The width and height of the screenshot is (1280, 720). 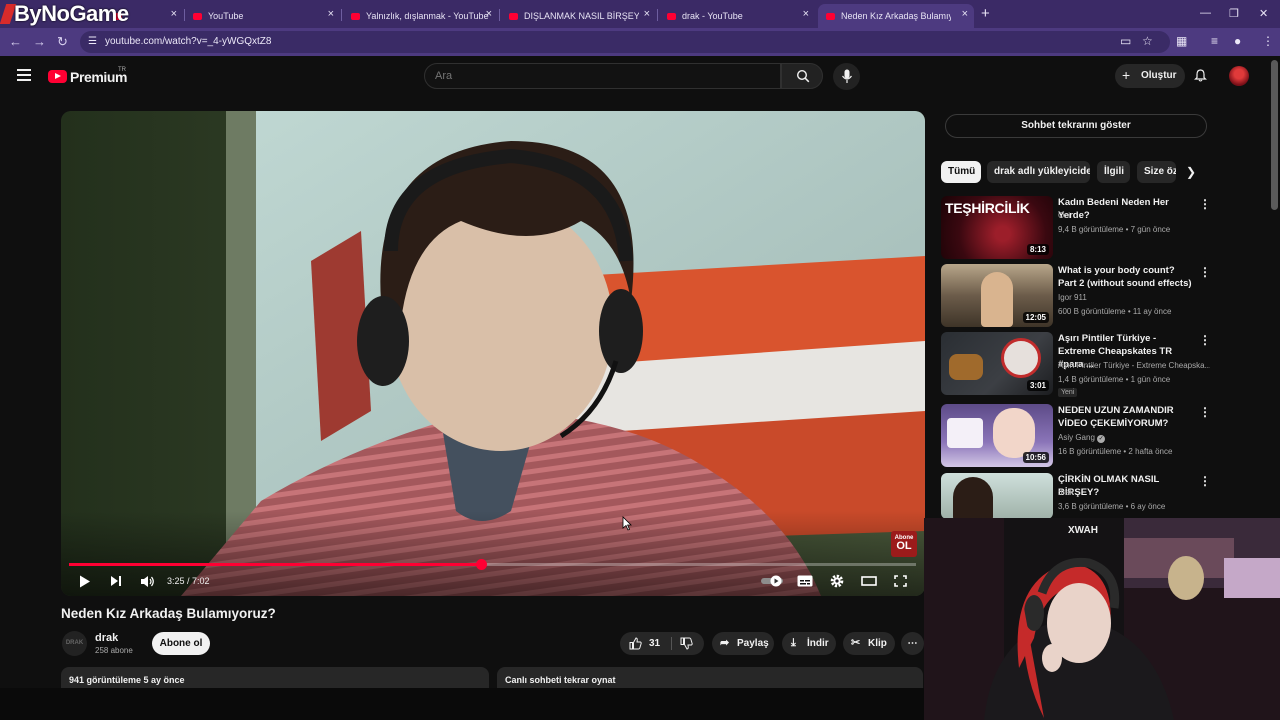 I want to click on search-input, so click(x=602, y=76).